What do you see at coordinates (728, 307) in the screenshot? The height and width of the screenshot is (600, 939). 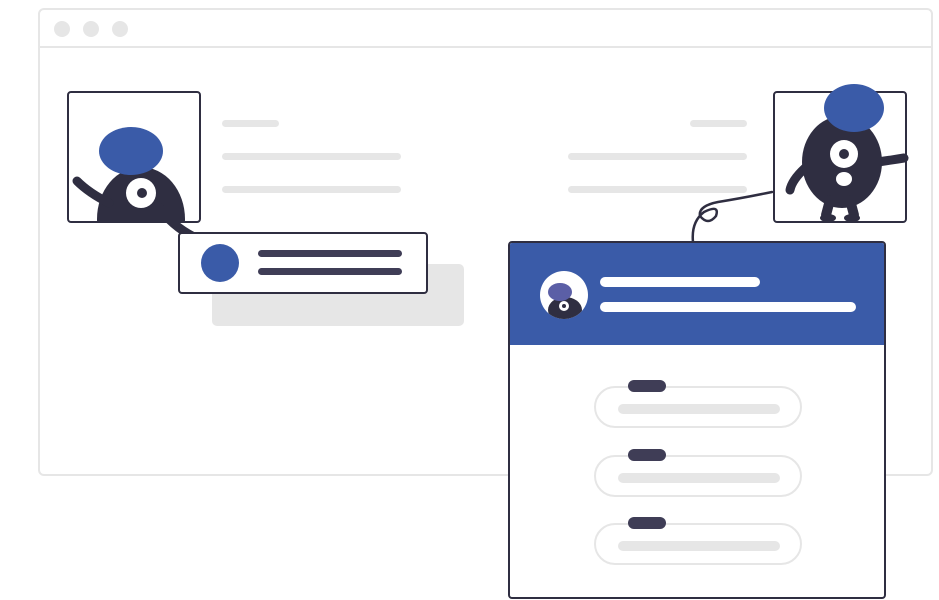 I see `panel-subtitle-line` at bounding box center [728, 307].